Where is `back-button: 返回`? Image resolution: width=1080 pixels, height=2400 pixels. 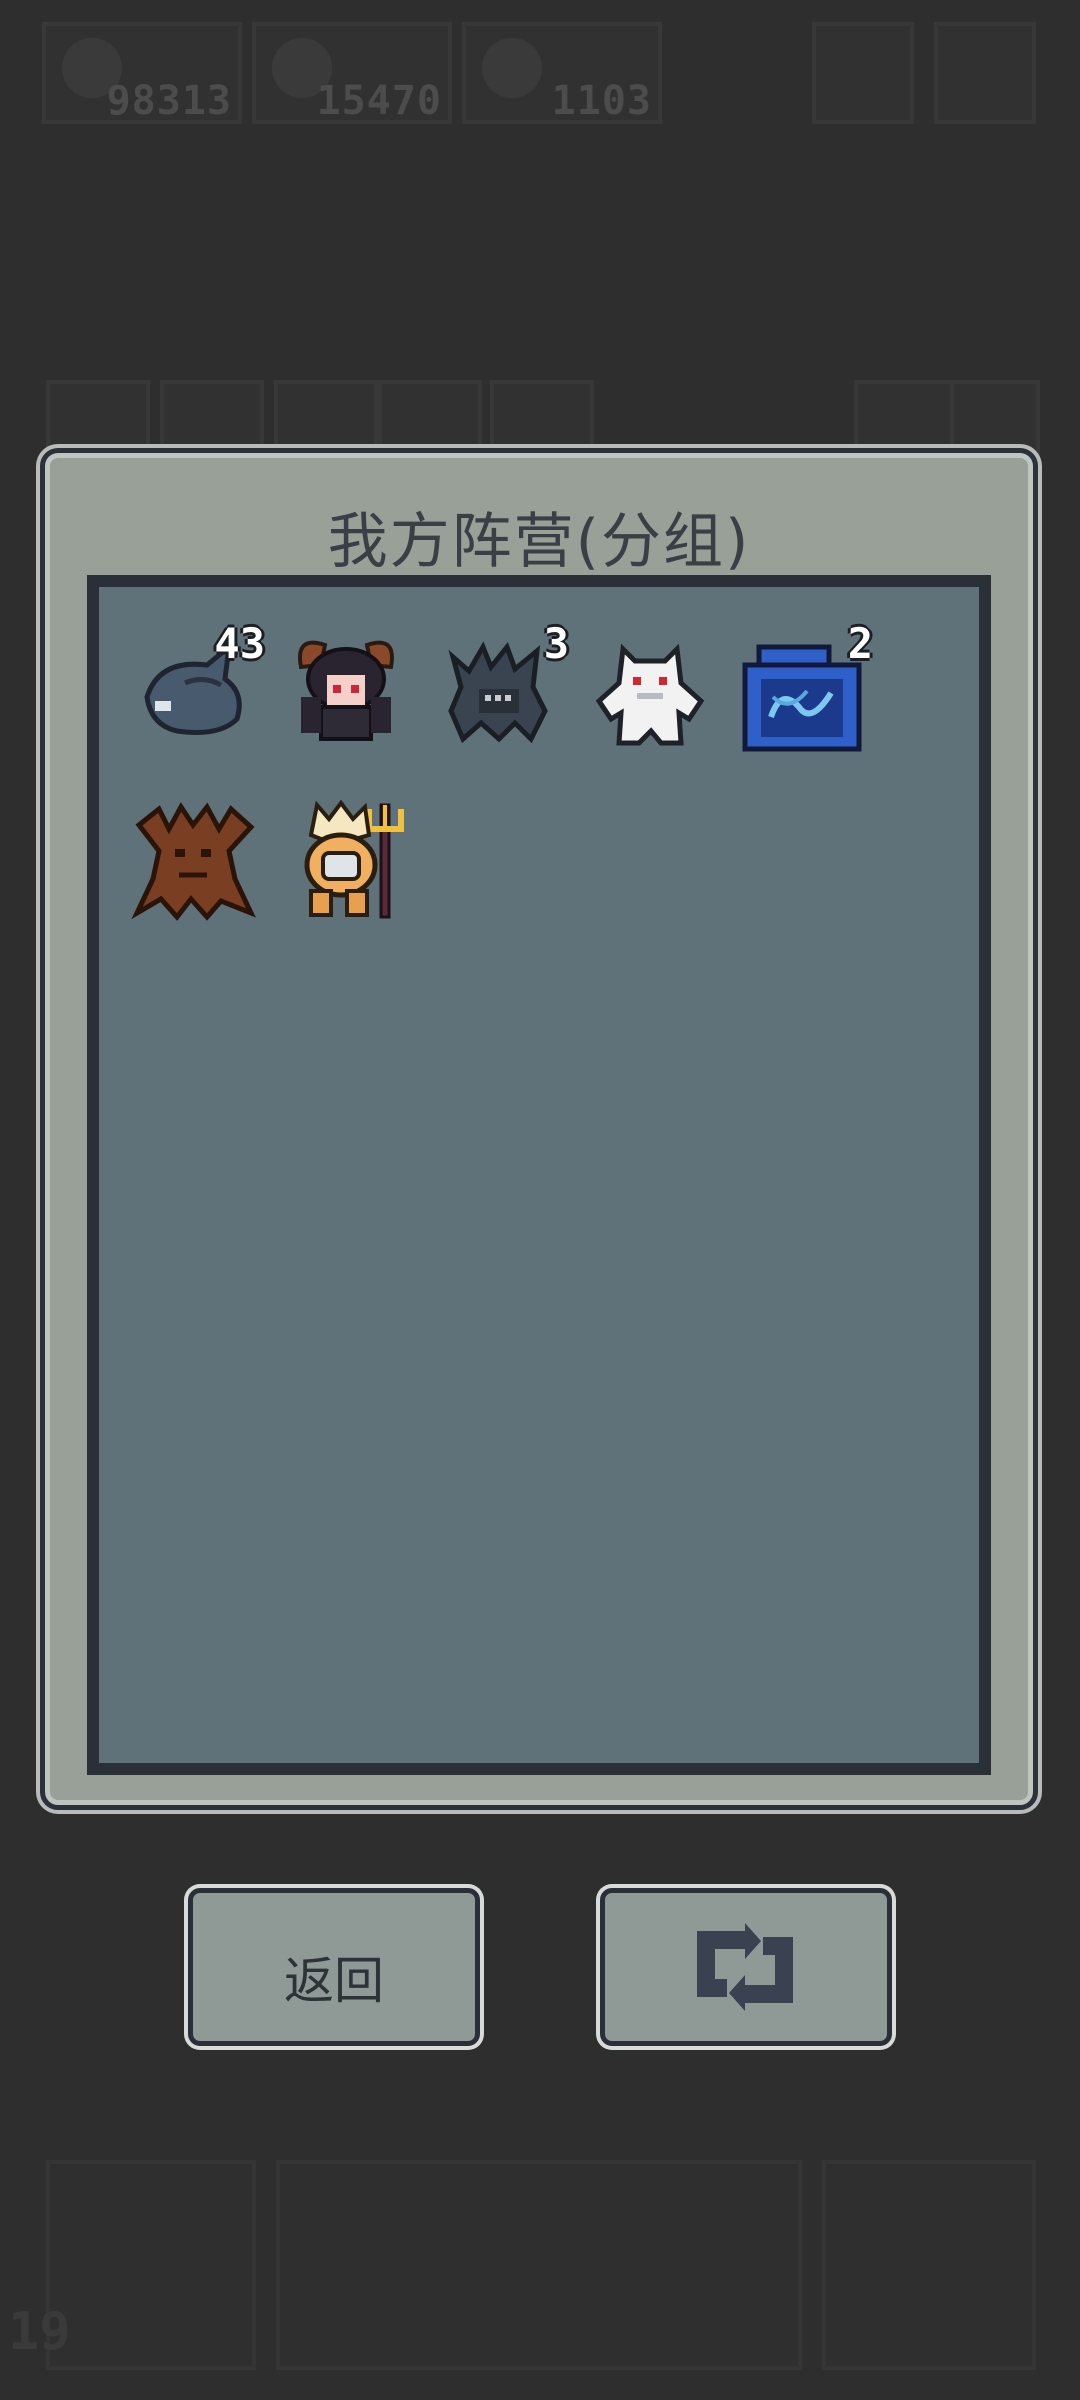
back-button: 返回 is located at coordinates (334, 1967).